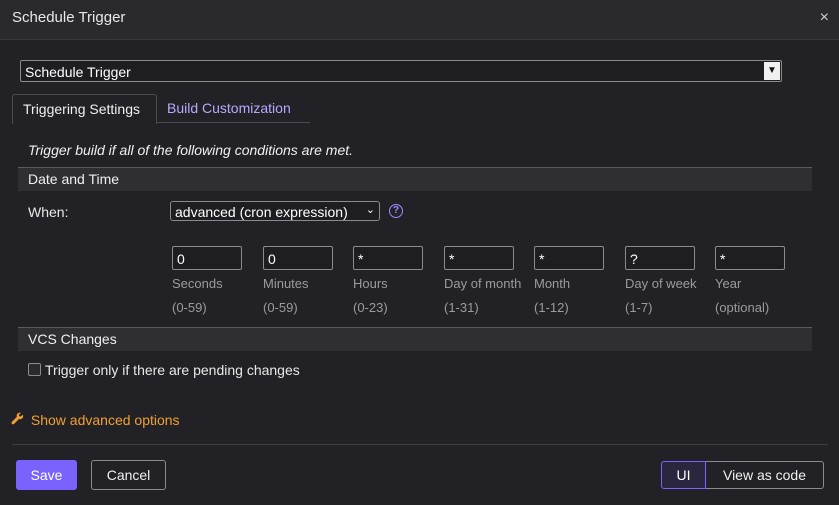  Describe the element at coordinates (389, 282) in the screenshot. I see `cron-hours: * Hours (0-23)` at that location.